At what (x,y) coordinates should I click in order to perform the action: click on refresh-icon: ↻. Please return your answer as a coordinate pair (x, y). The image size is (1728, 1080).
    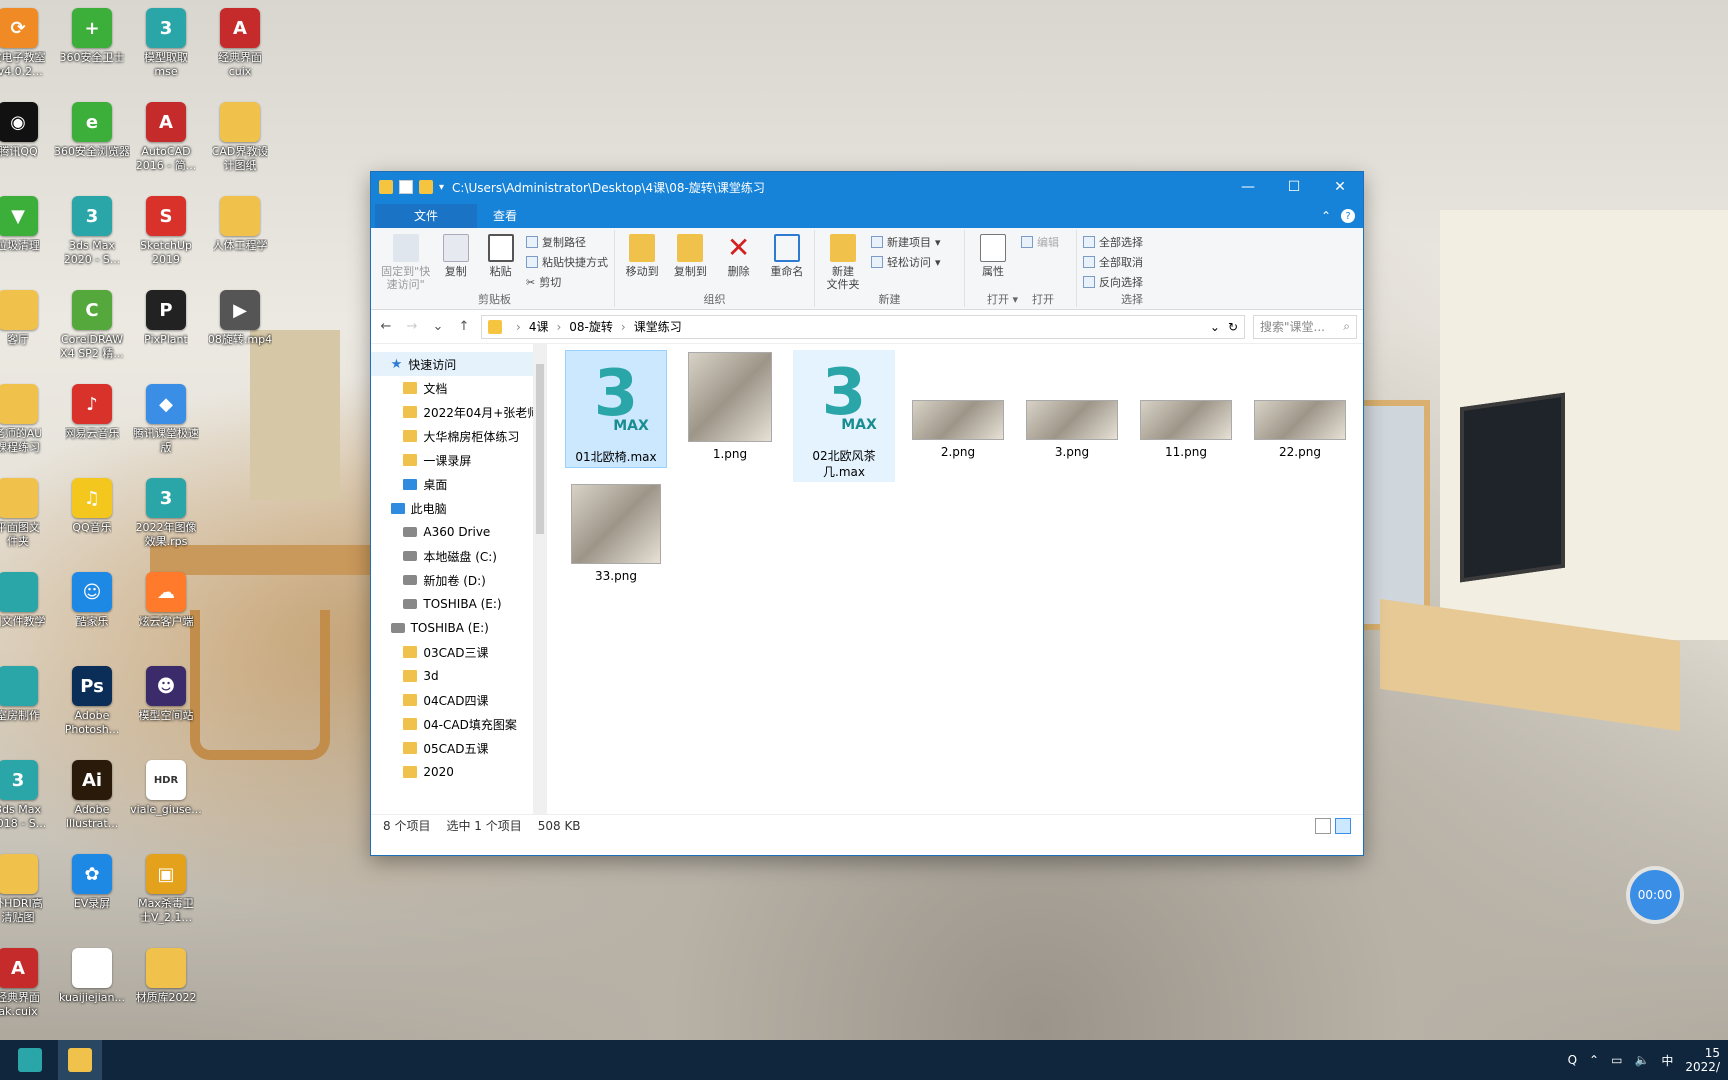
    Looking at the image, I should click on (1233, 327).